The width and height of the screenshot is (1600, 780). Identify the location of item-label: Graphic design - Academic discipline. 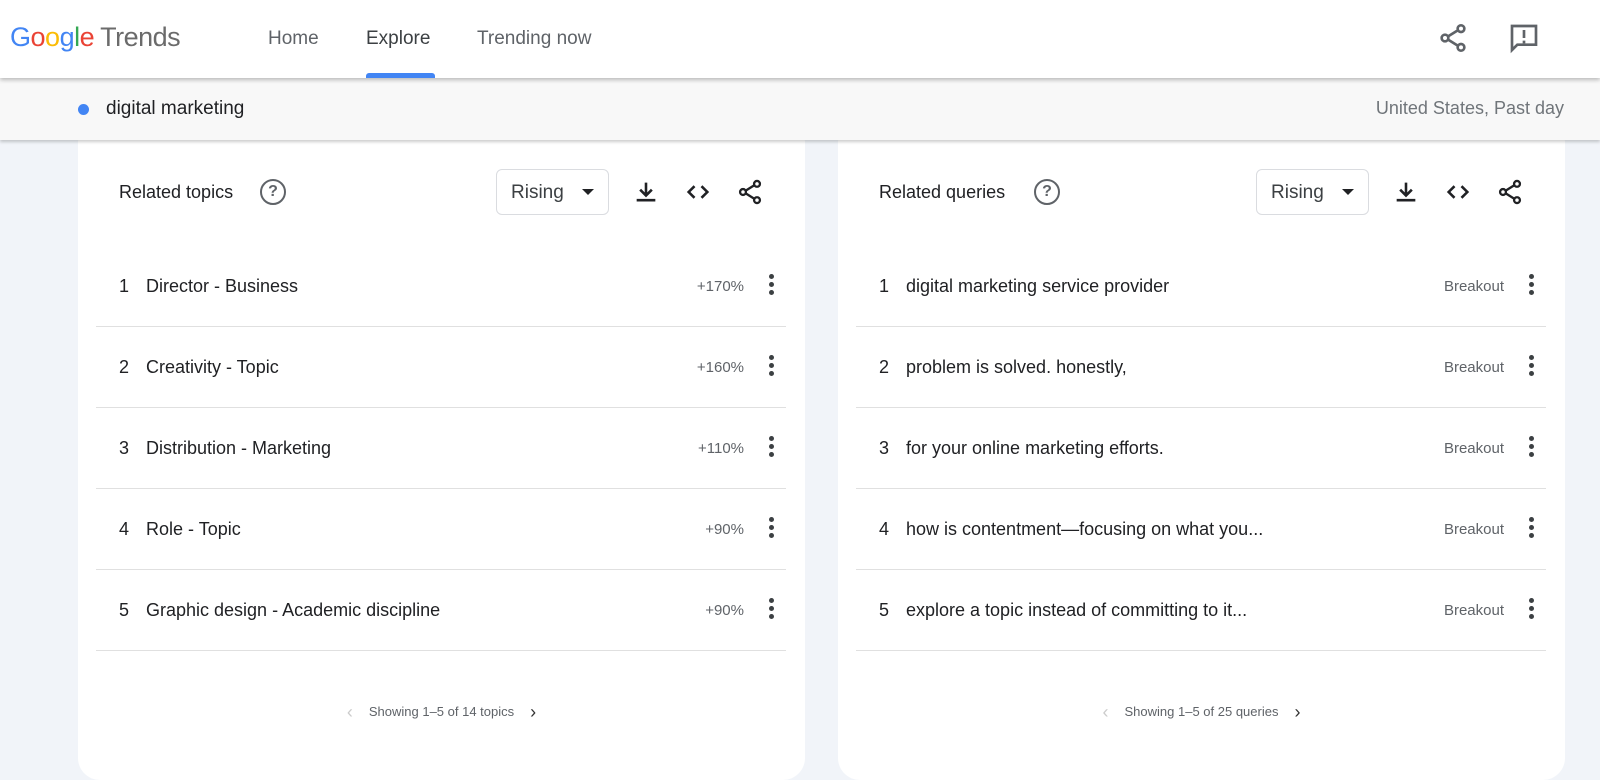
(293, 610).